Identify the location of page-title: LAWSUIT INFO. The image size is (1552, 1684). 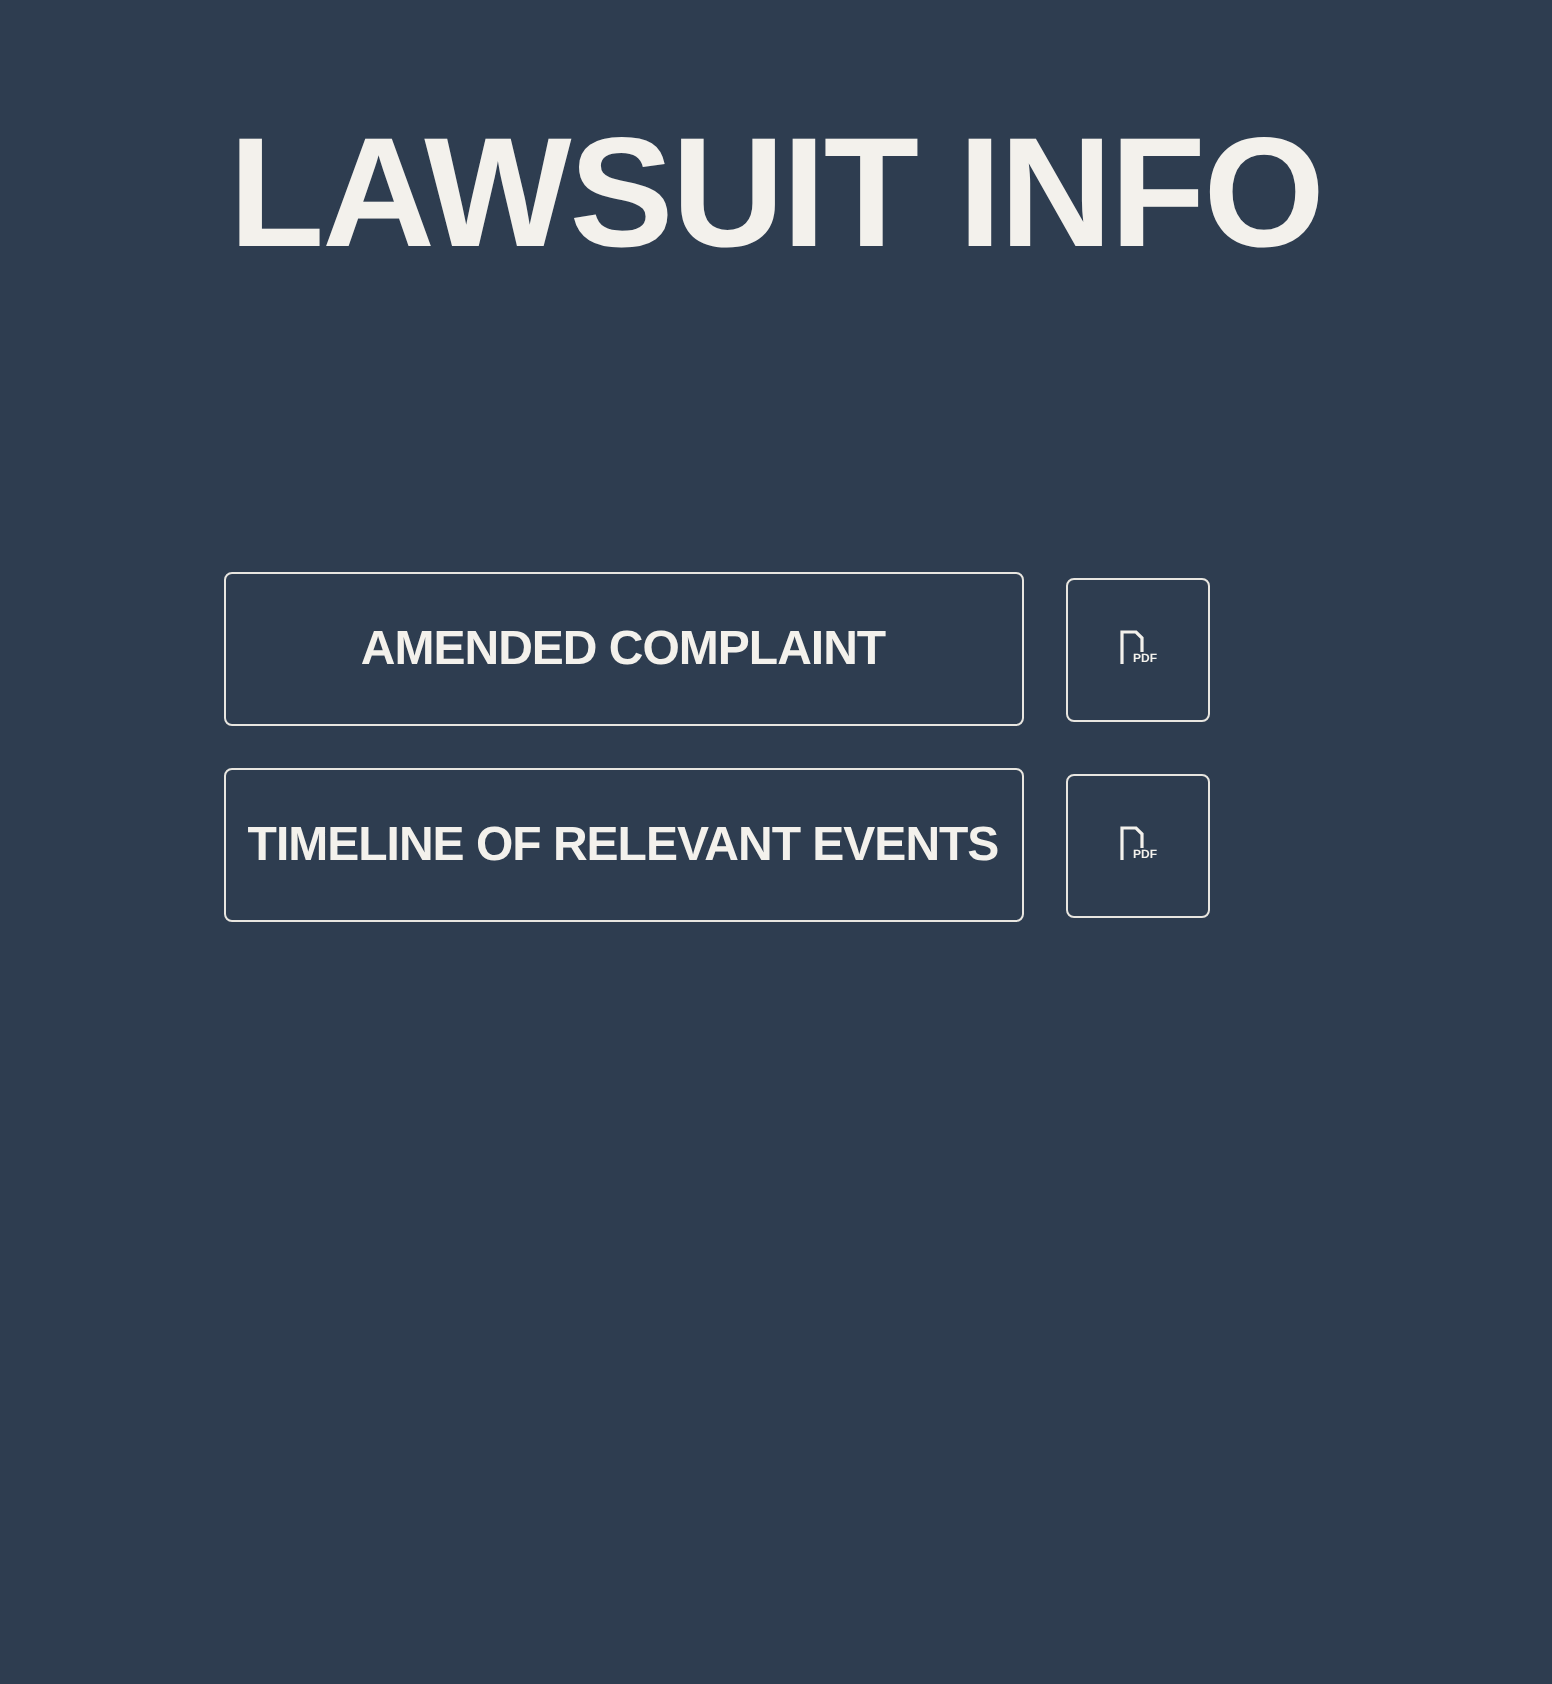
(776, 192).